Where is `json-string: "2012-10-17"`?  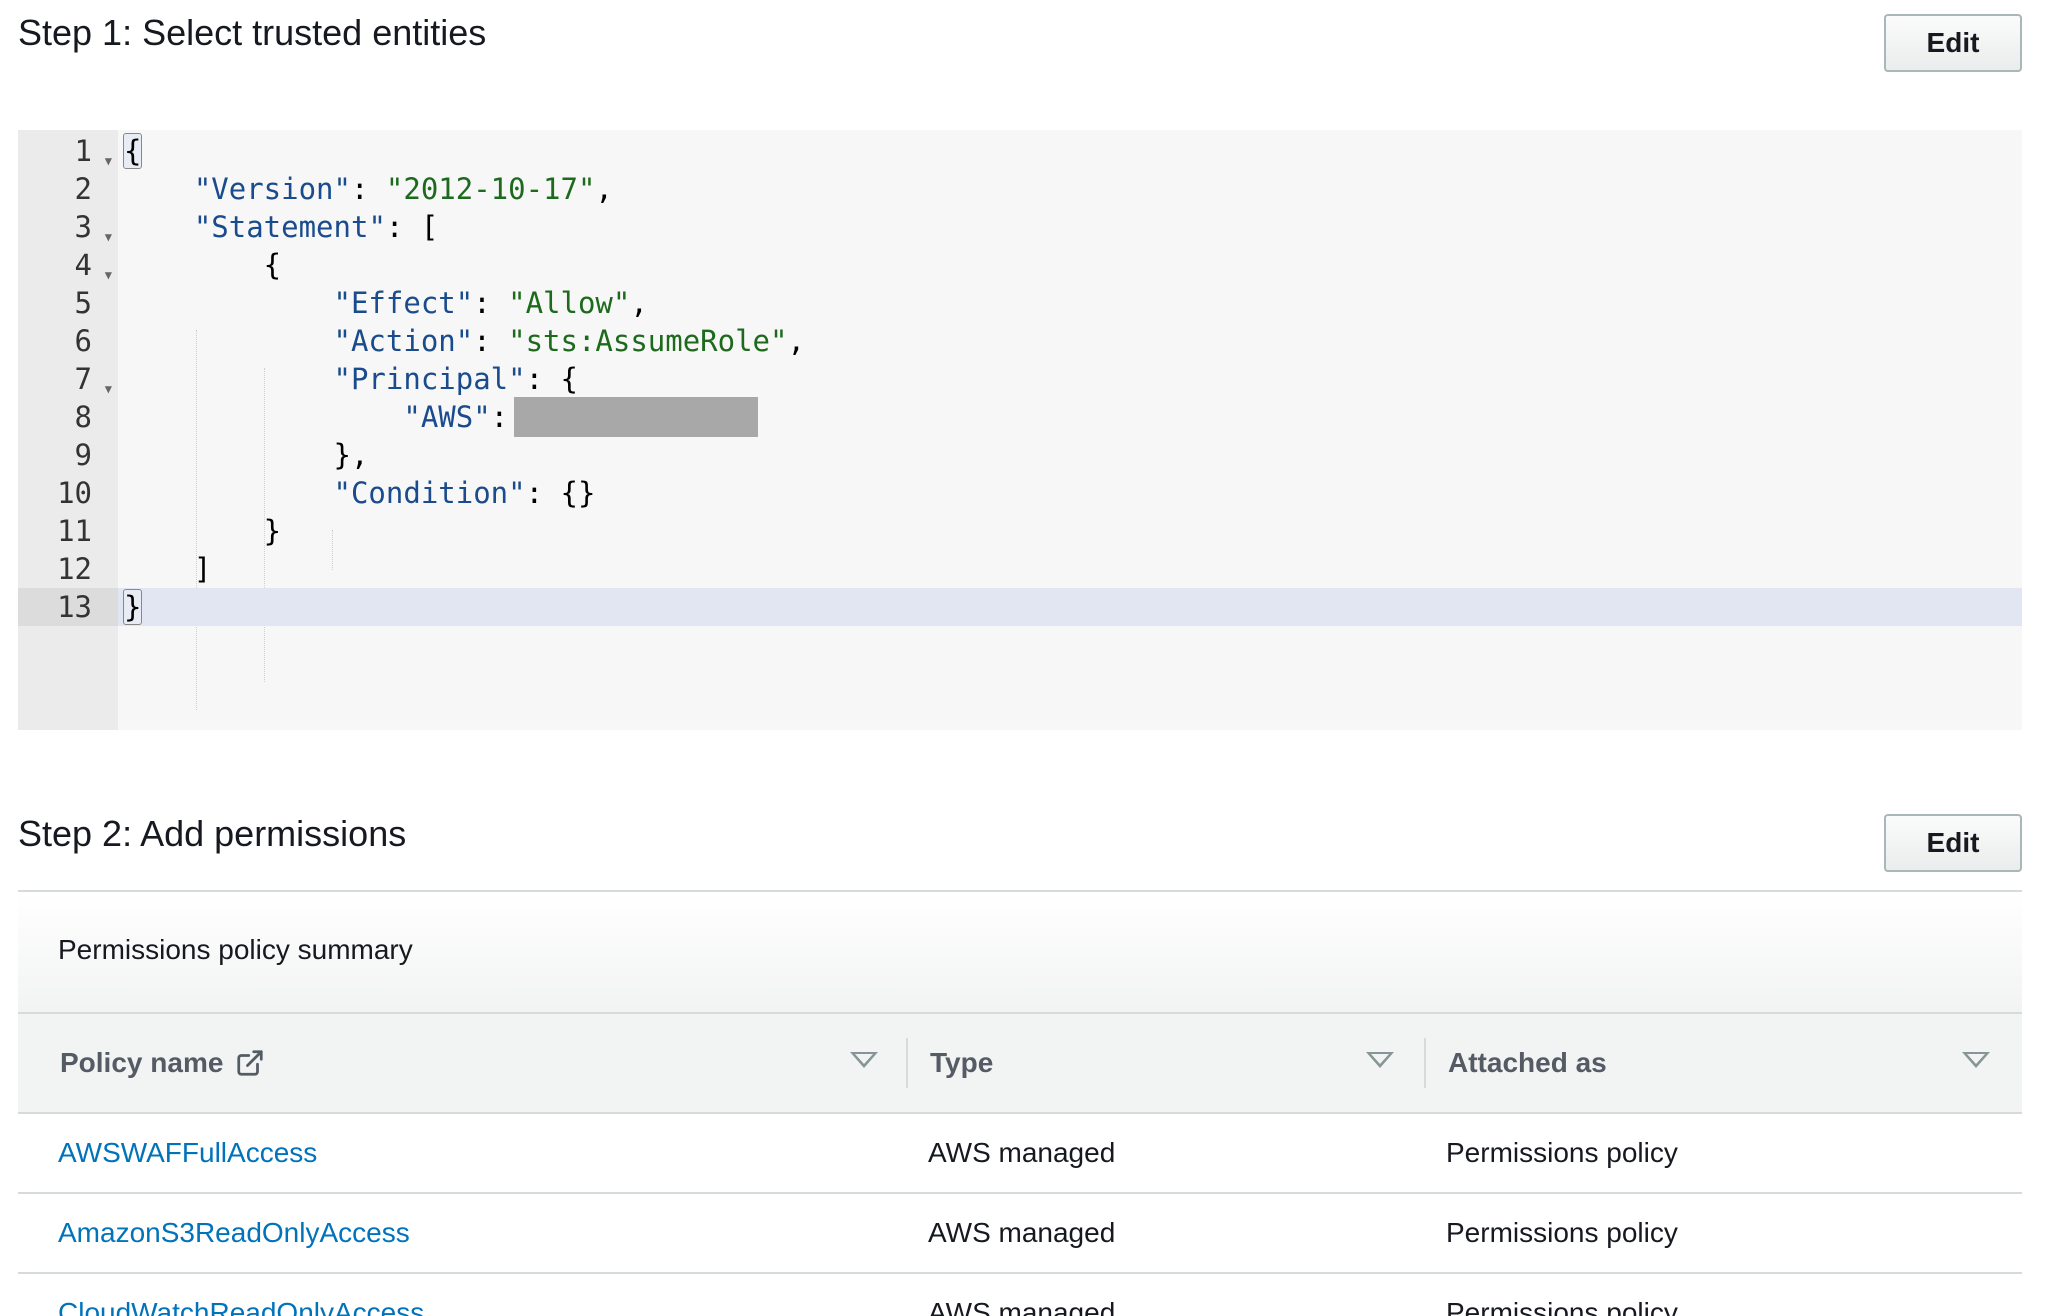
json-string: "2012-10-17" is located at coordinates (490, 189).